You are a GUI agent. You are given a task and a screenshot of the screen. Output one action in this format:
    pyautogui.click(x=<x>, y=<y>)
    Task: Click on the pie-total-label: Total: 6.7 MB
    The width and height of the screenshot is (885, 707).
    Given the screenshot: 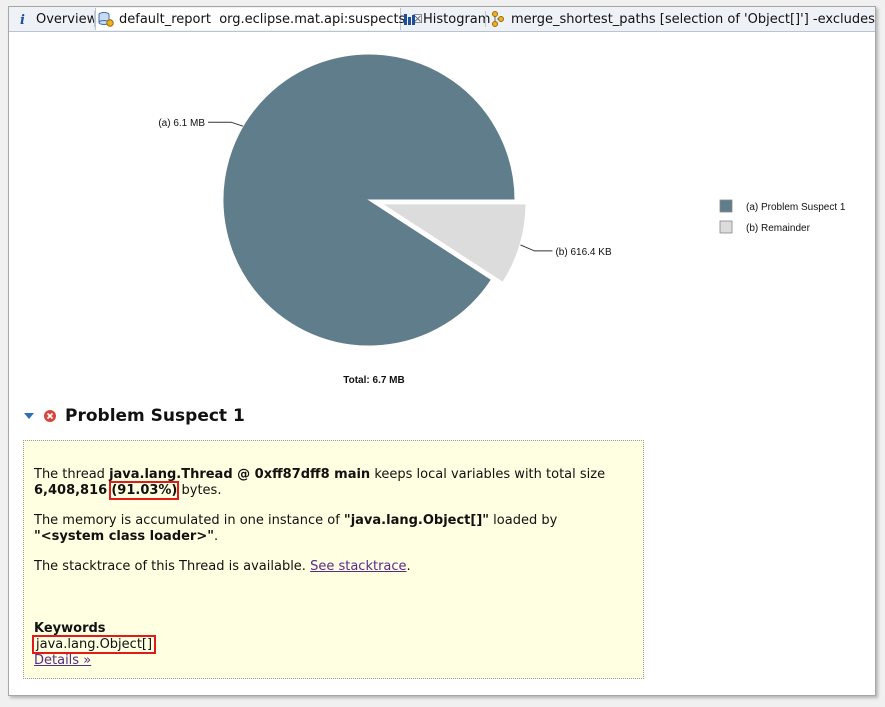 What is the action you would take?
    pyautogui.click(x=373, y=380)
    